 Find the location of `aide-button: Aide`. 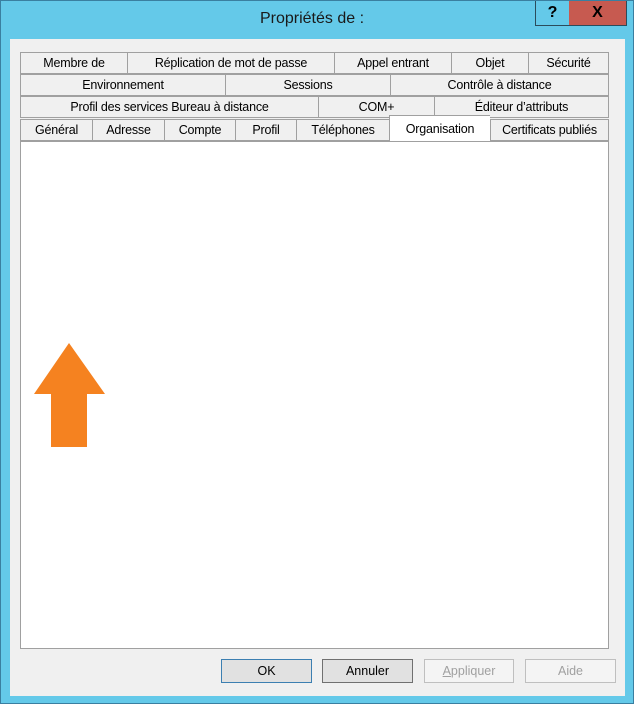

aide-button: Aide is located at coordinates (570, 671).